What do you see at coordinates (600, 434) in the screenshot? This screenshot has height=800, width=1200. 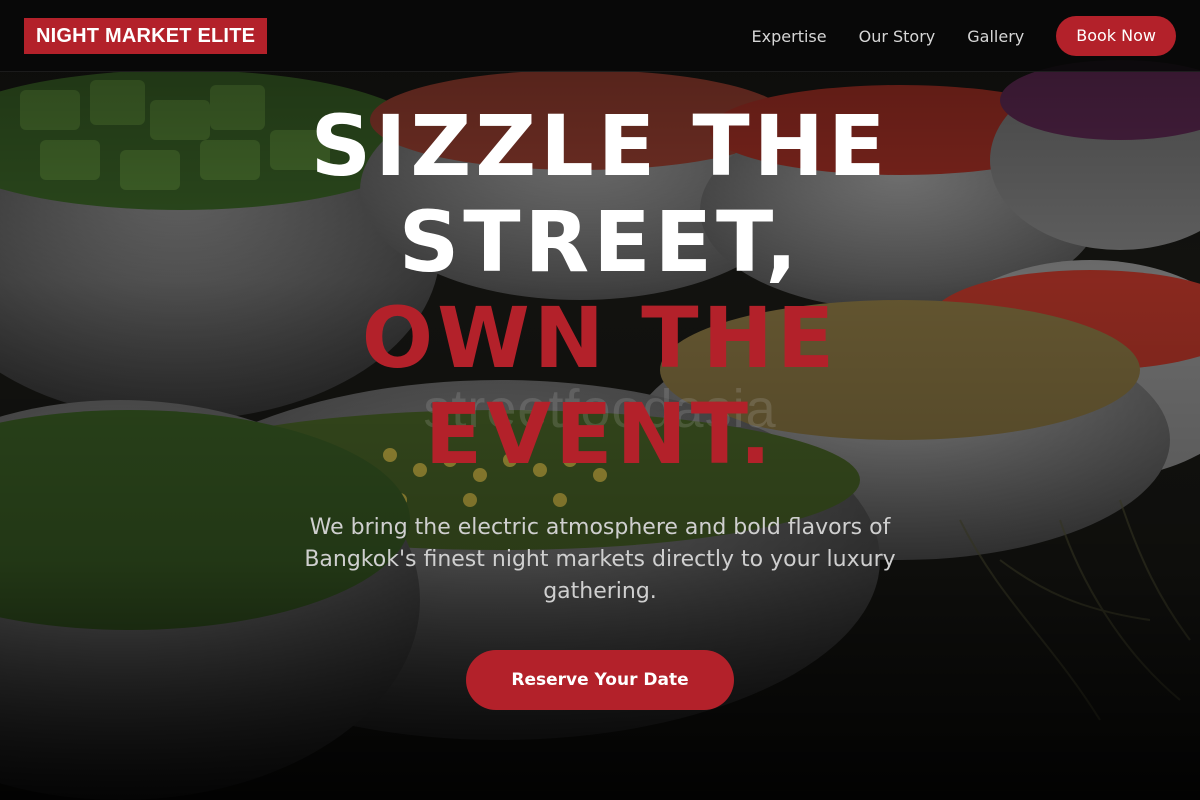 I see `headline-line-4: EVENT.` at bounding box center [600, 434].